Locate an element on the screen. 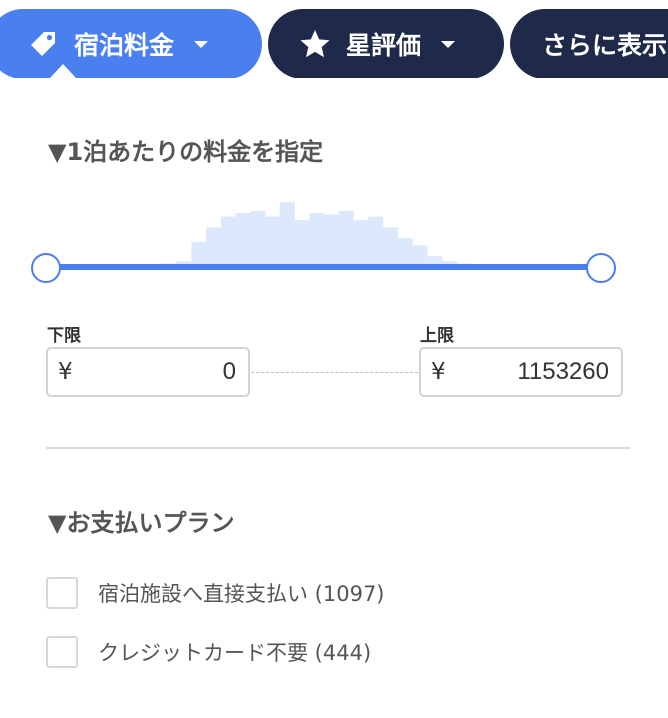  star-rating-filter-tab: 星評価 is located at coordinates (386, 44).